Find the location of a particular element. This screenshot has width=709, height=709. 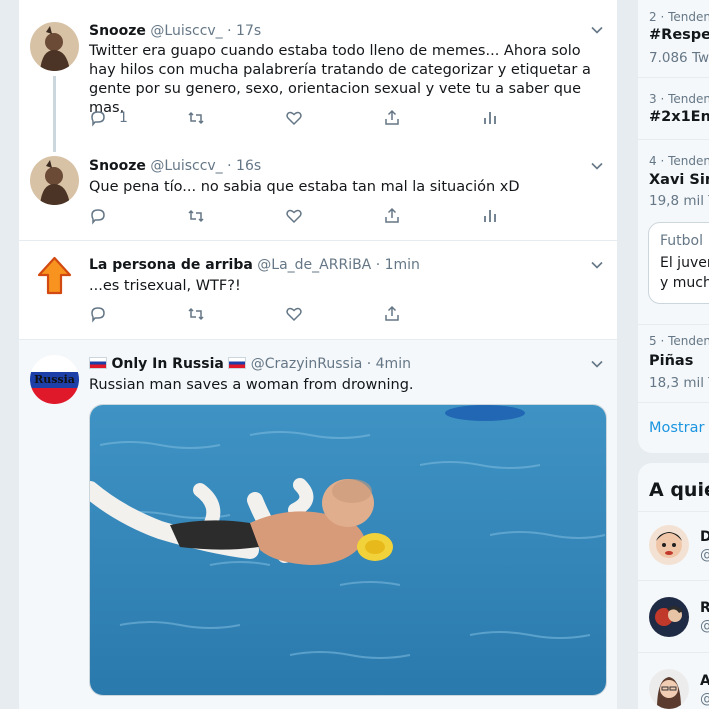

trend-name: #RespetaMiExistencia is located at coordinates (679, 35).